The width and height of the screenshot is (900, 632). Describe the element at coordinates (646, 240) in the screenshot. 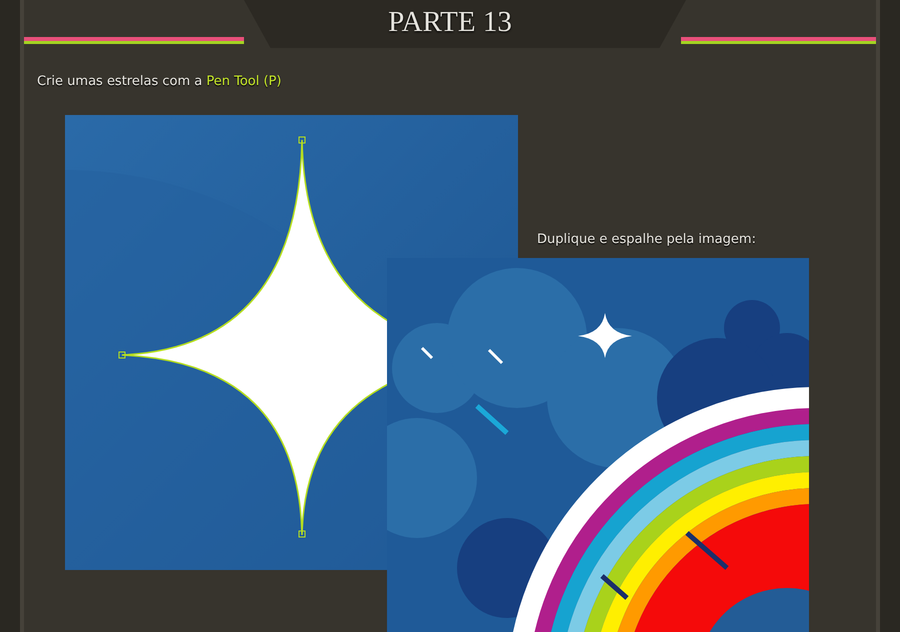

I see `caption-text: Duplique e espalhe pela imagem:` at that location.